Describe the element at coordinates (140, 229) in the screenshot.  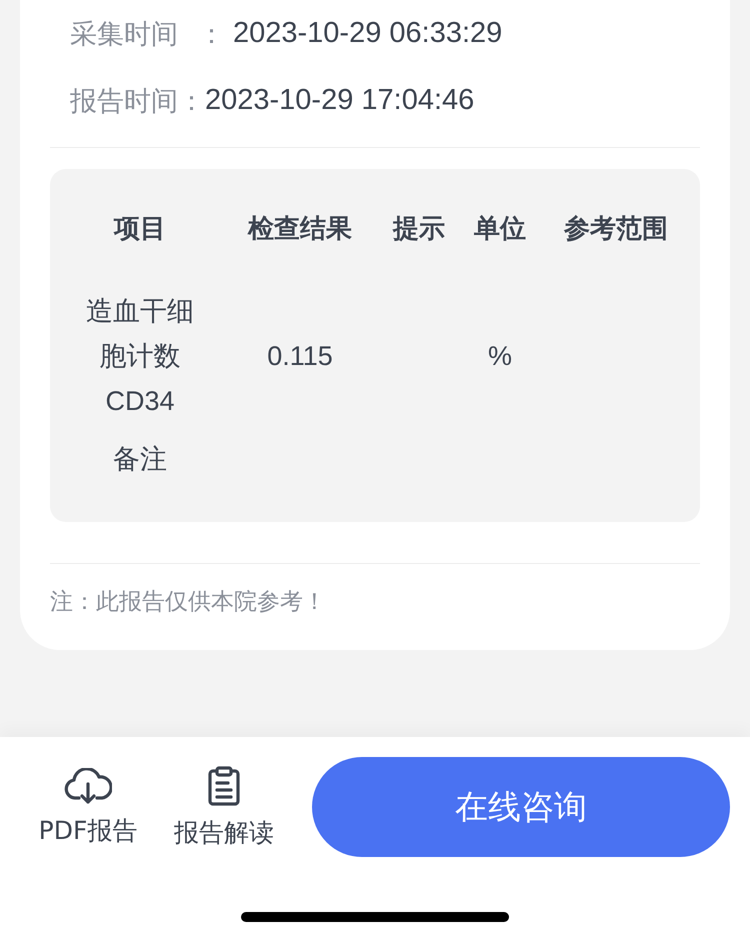
I see `column-header: 项目` at that location.